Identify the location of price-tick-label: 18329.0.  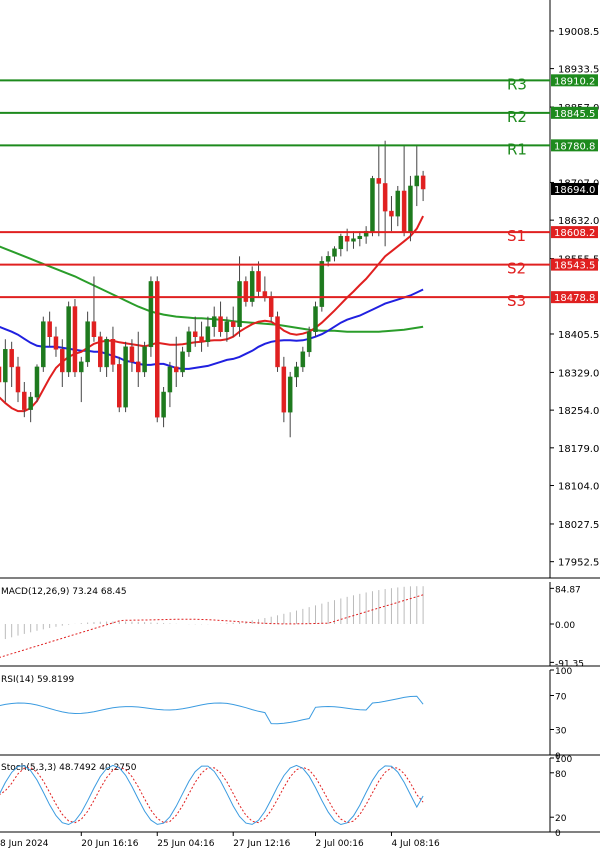
(578, 373).